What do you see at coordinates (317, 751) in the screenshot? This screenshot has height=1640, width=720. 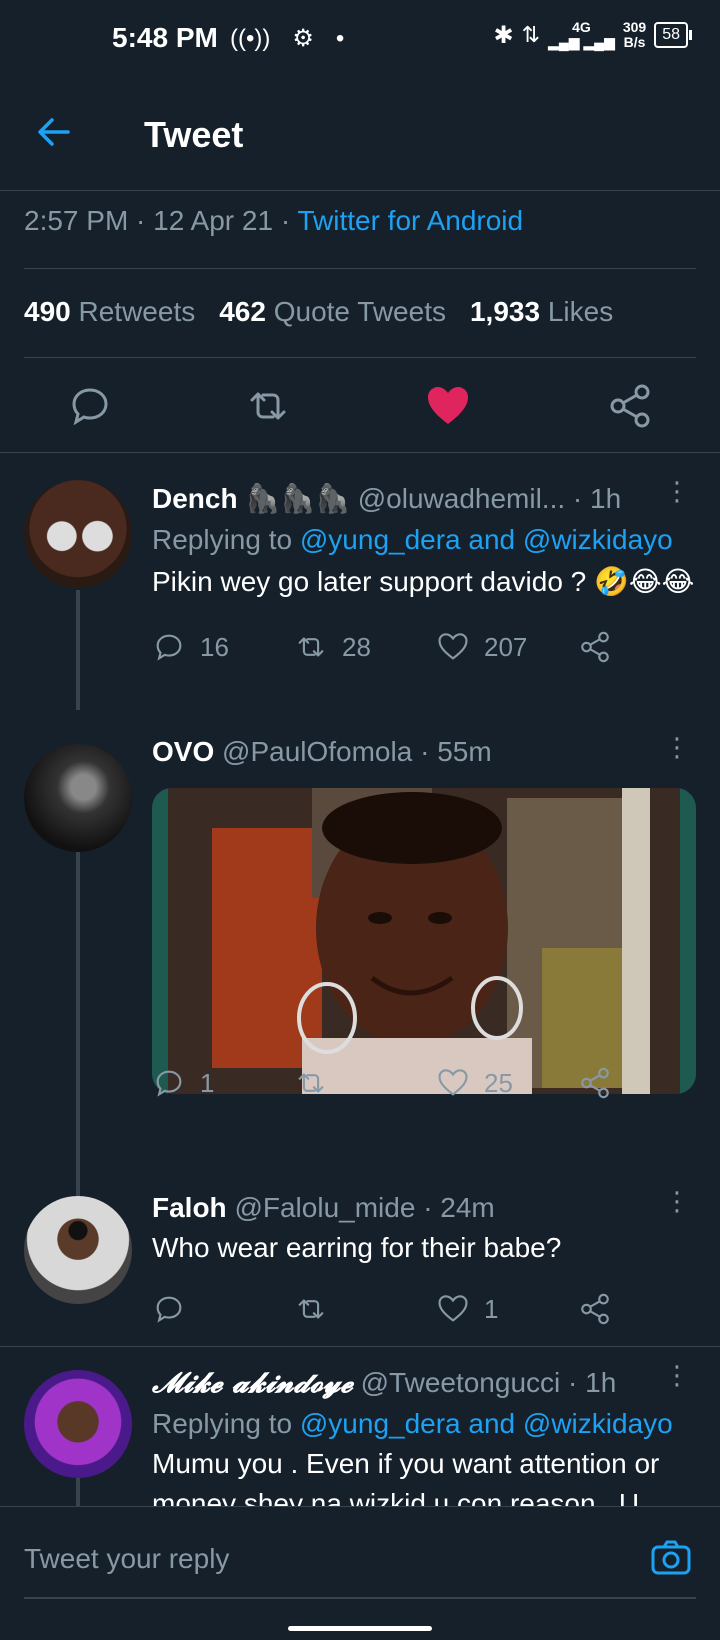 I see `username: @PaulOfomola` at bounding box center [317, 751].